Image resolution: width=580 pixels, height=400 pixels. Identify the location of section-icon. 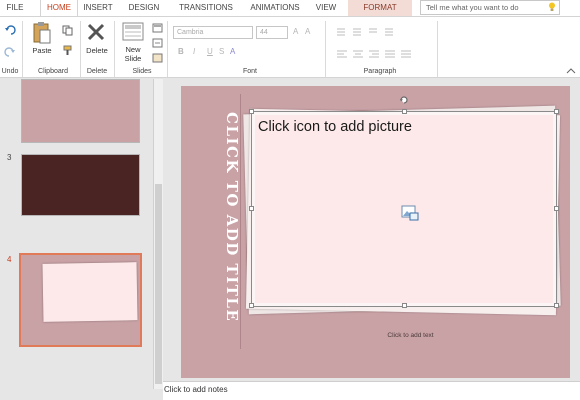
(157, 58).